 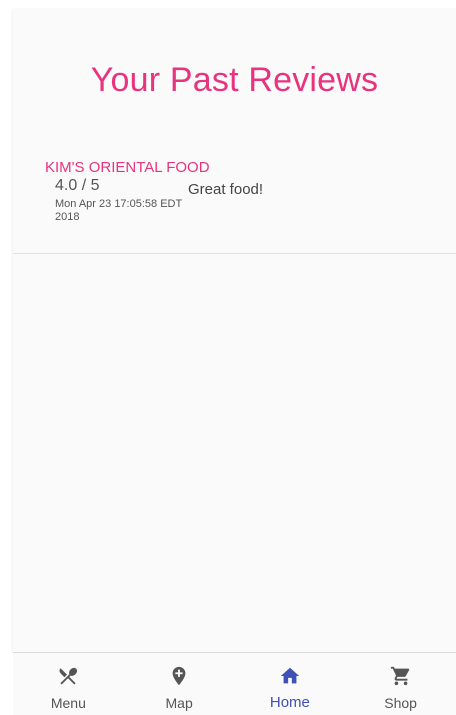 I want to click on review-rating: 4.0 / 5, so click(x=77, y=185).